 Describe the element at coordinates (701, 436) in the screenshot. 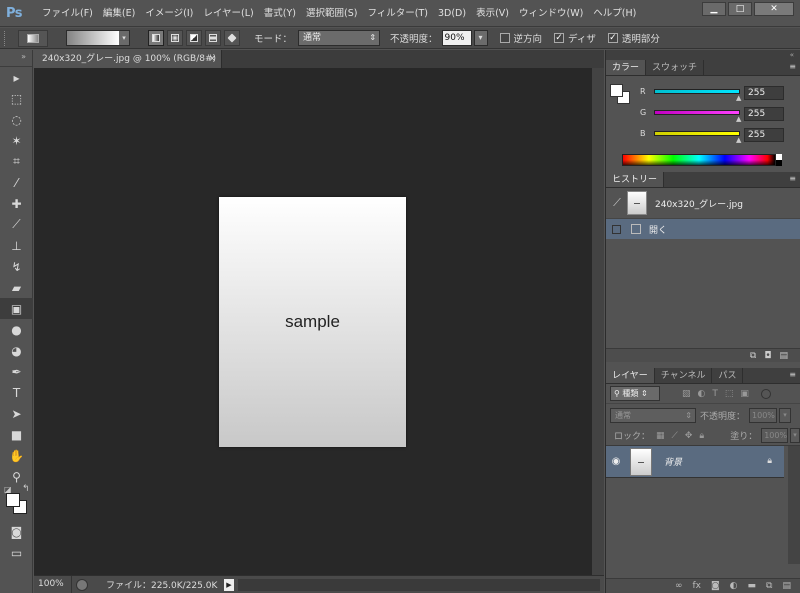

I see `lock-all-icon: 🔒︎` at that location.